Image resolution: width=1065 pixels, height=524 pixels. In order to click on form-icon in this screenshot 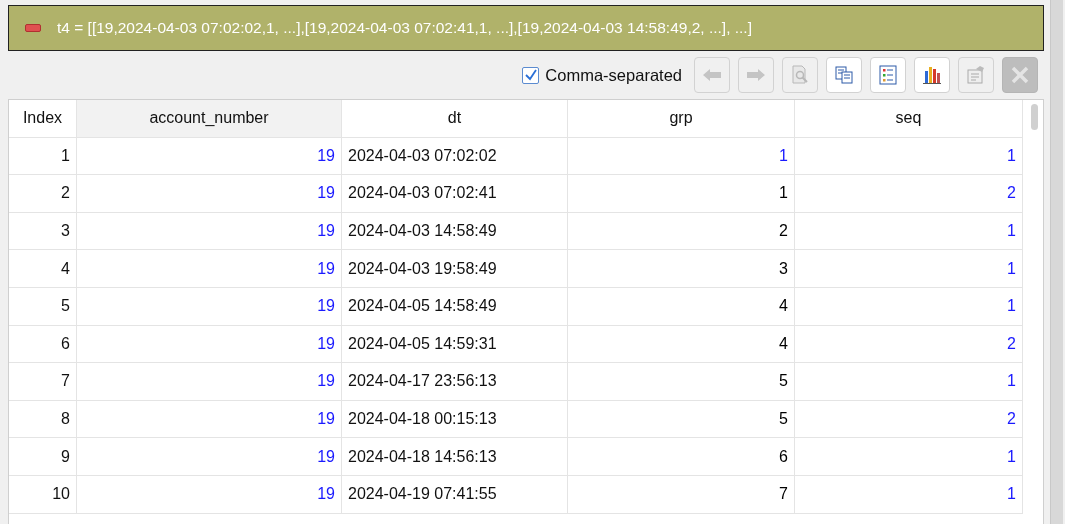, I will do `click(976, 75)`.